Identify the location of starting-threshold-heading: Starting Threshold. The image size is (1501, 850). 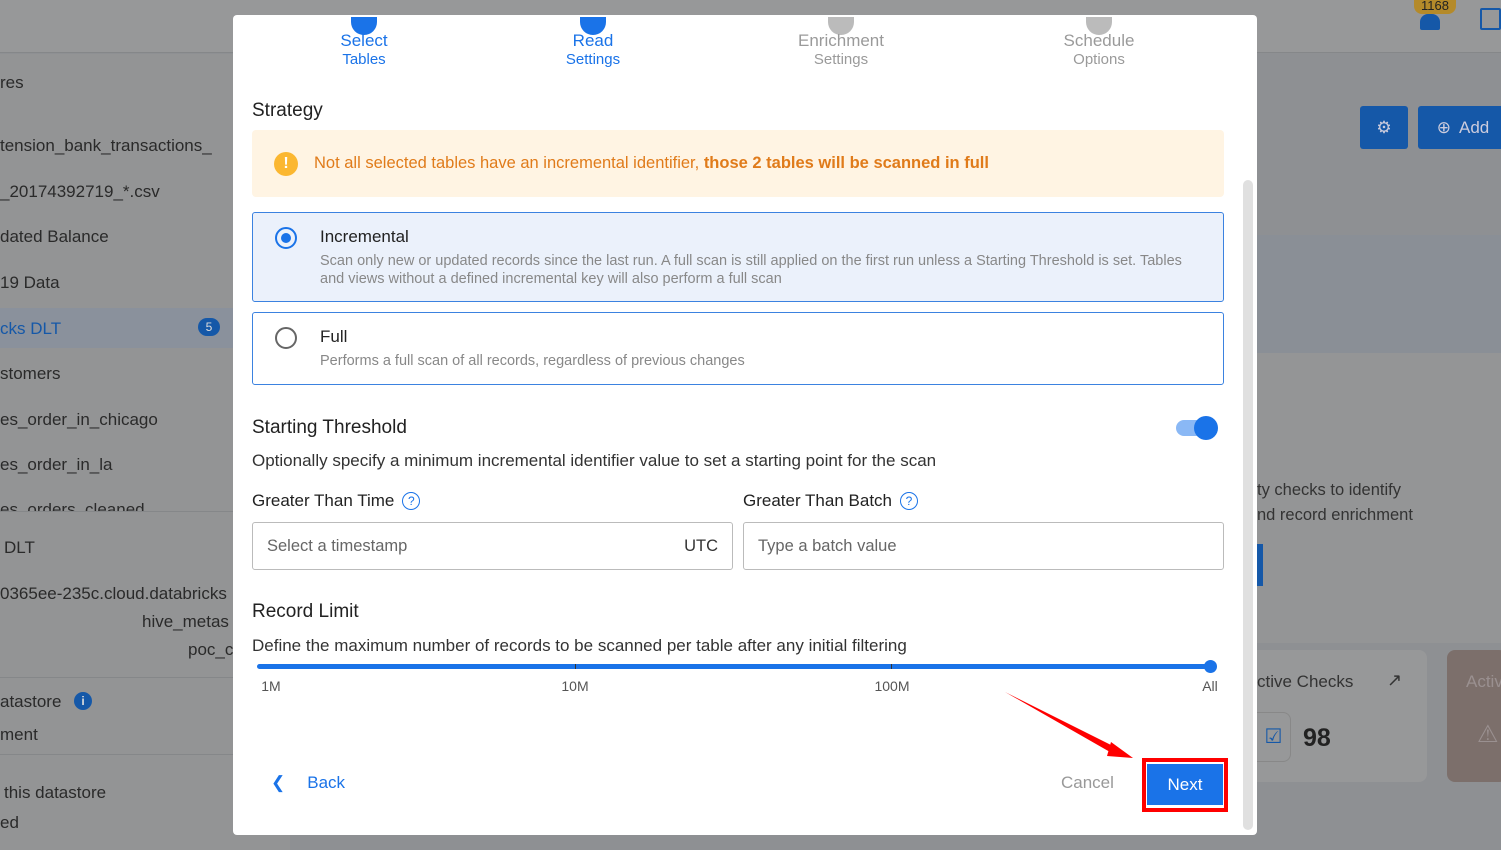
(329, 427).